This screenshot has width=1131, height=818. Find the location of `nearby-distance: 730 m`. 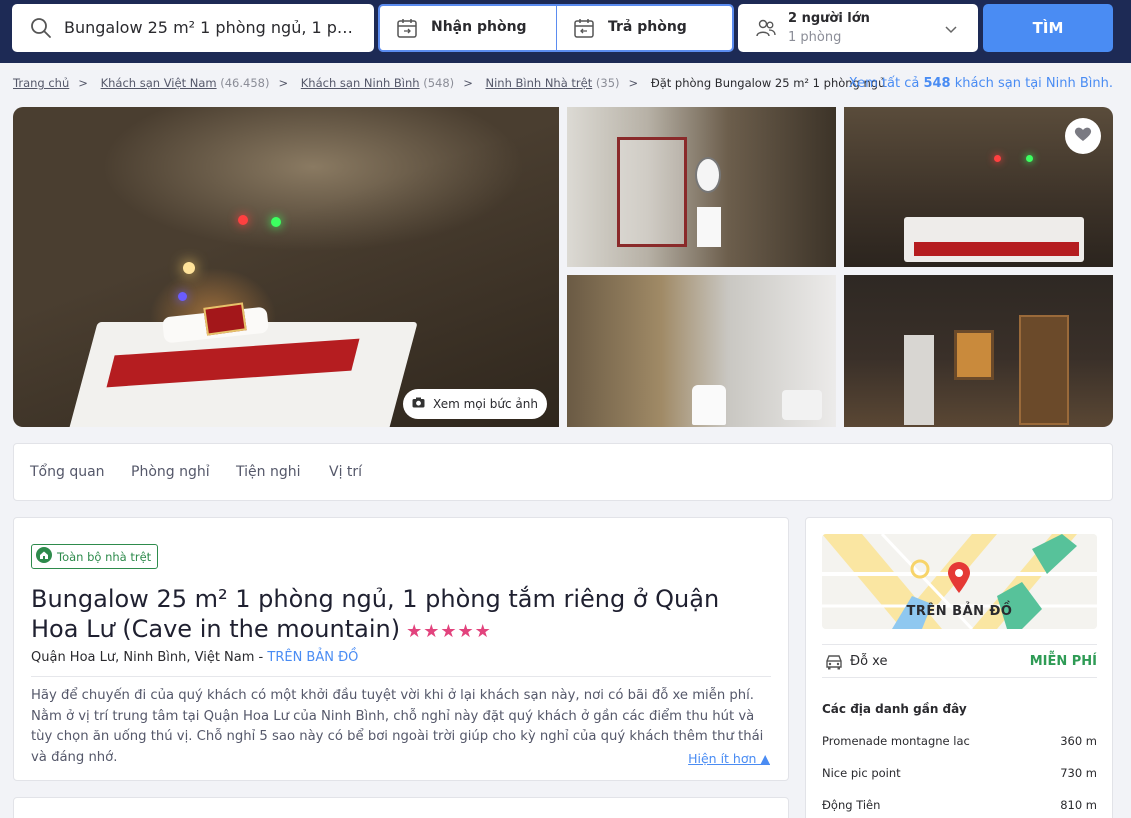

nearby-distance: 730 m is located at coordinates (1078, 773).